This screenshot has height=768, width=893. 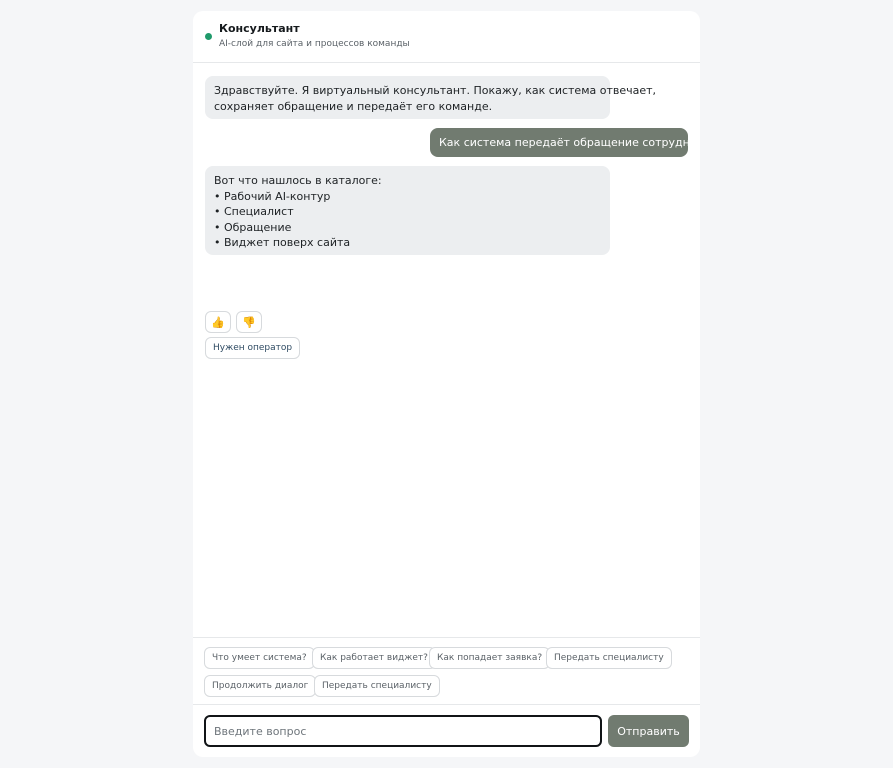 What do you see at coordinates (208, 36) in the screenshot?
I see `online-status-icon` at bounding box center [208, 36].